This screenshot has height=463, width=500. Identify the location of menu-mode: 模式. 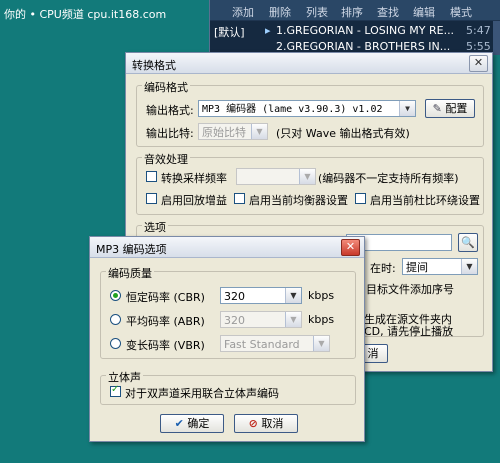
(461, 12).